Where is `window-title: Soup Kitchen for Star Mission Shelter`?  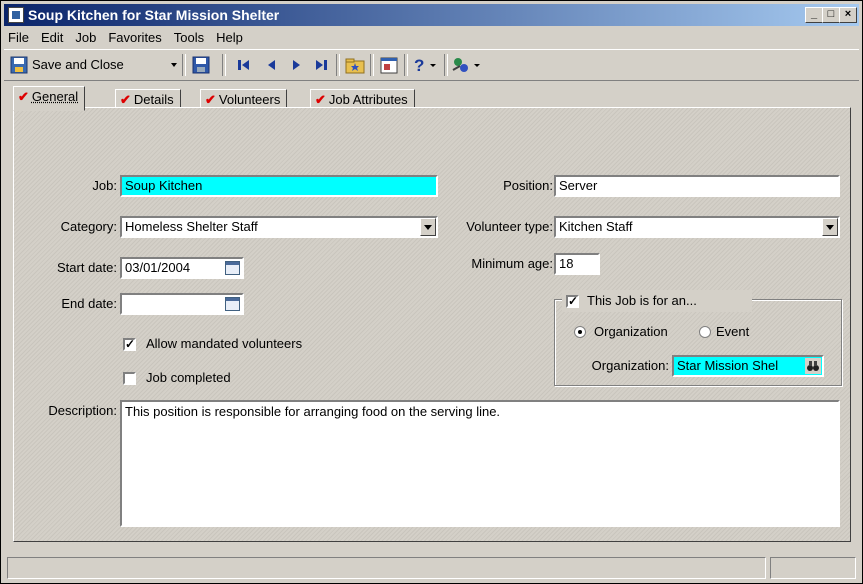 window-title: Soup Kitchen for Star Mission Shelter is located at coordinates (154, 15).